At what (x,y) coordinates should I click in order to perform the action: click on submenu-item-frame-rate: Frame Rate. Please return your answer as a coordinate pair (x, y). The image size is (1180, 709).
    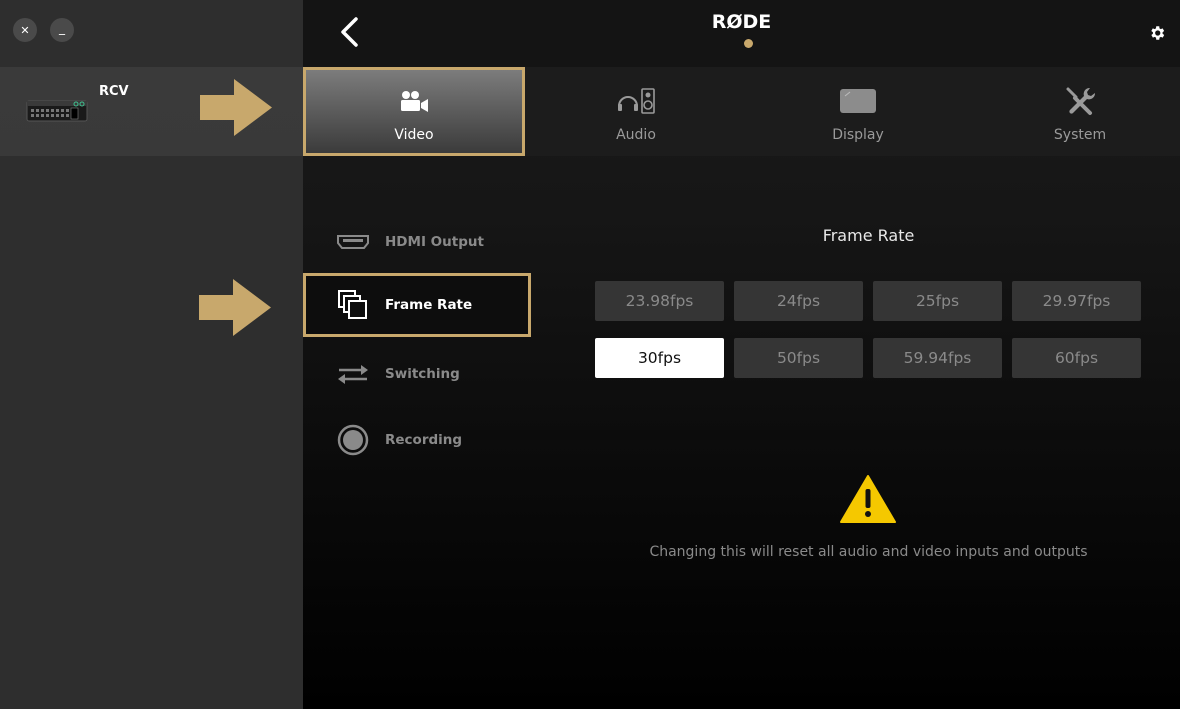
    Looking at the image, I should click on (417, 305).